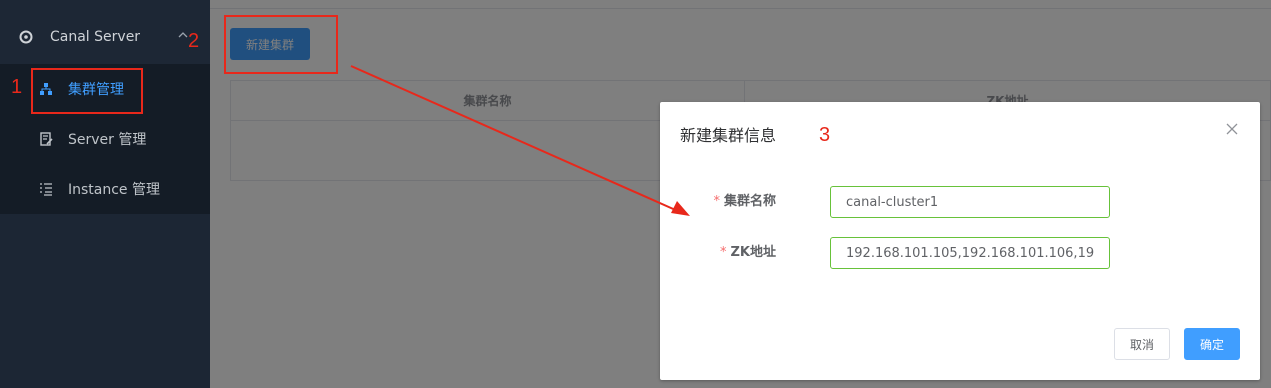 This screenshot has height=388, width=1271. Describe the element at coordinates (114, 190) in the screenshot. I see `sidebar-item-label: Instance 管理` at that location.